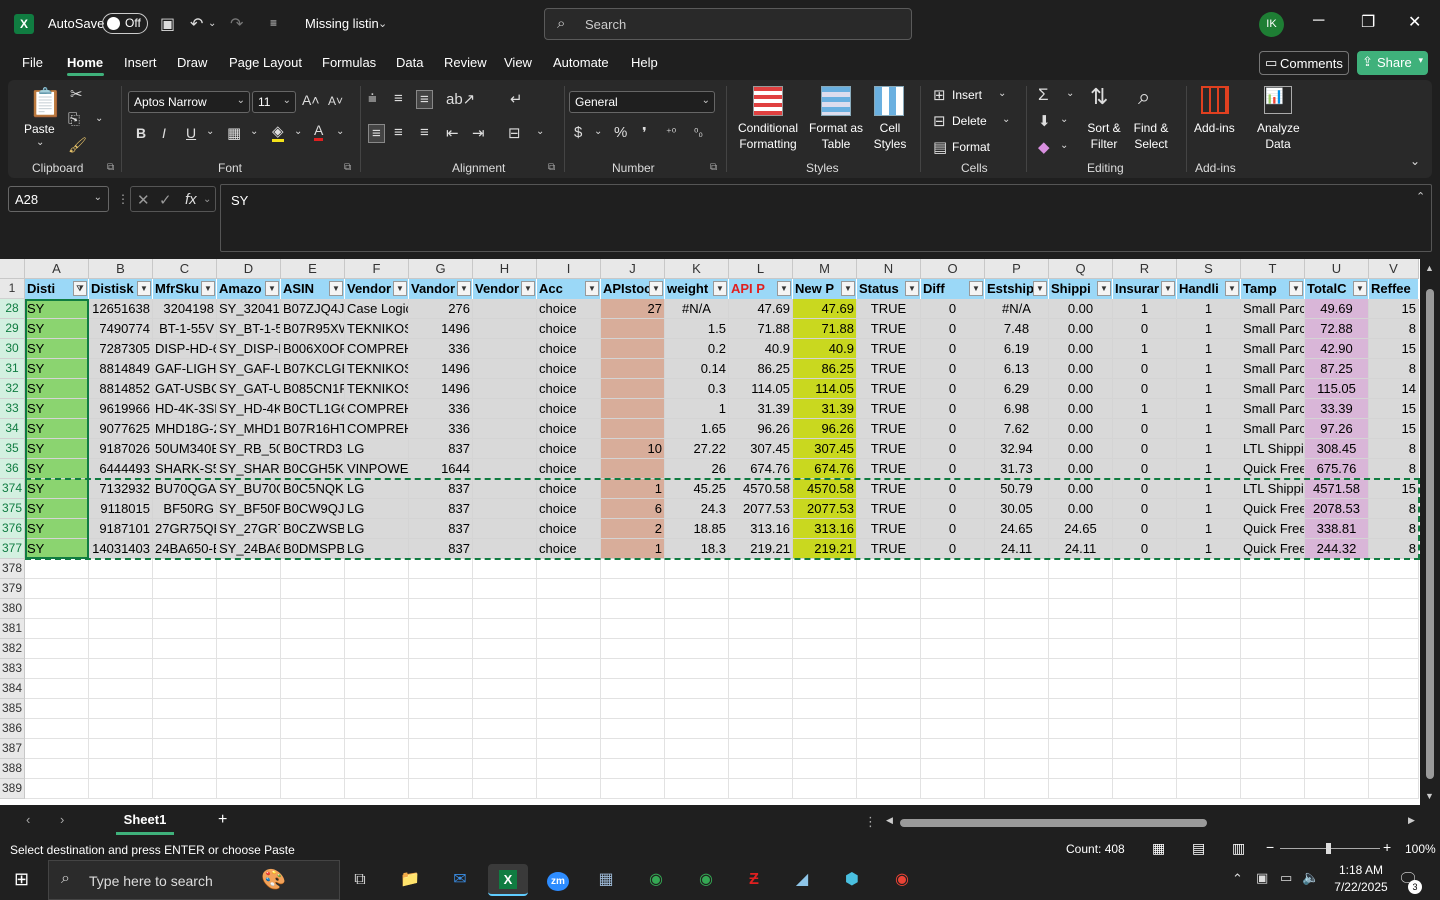  Describe the element at coordinates (768, 136) in the screenshot. I see `conditional-formatting-button: Conditional Formatting` at that location.